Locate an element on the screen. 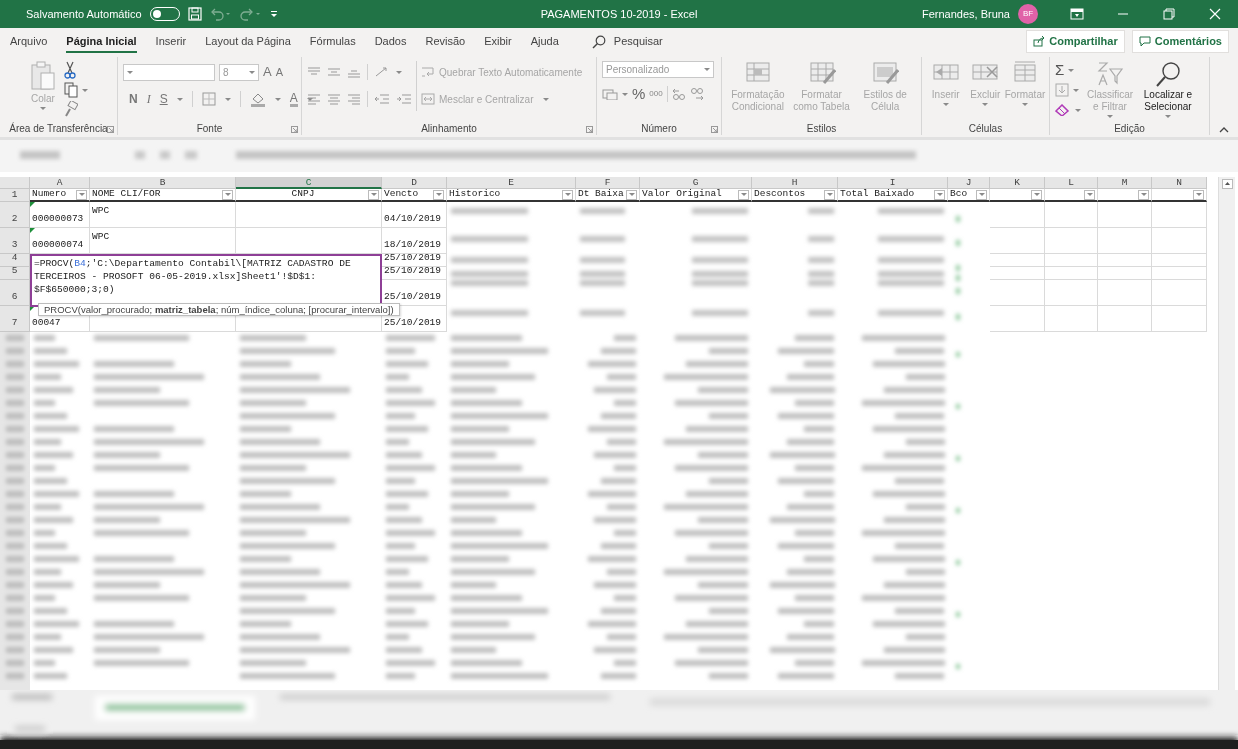  row-header: 5 is located at coordinates (15, 273).